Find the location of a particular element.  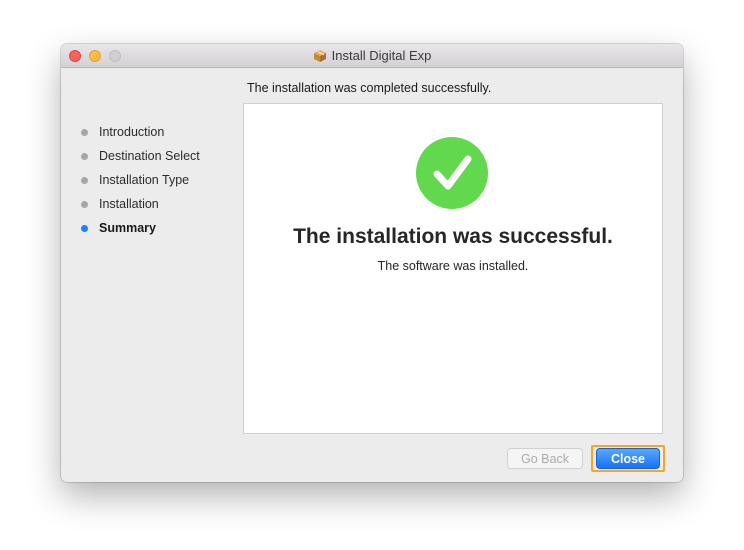

step-installation: Installation is located at coordinates (120, 204).